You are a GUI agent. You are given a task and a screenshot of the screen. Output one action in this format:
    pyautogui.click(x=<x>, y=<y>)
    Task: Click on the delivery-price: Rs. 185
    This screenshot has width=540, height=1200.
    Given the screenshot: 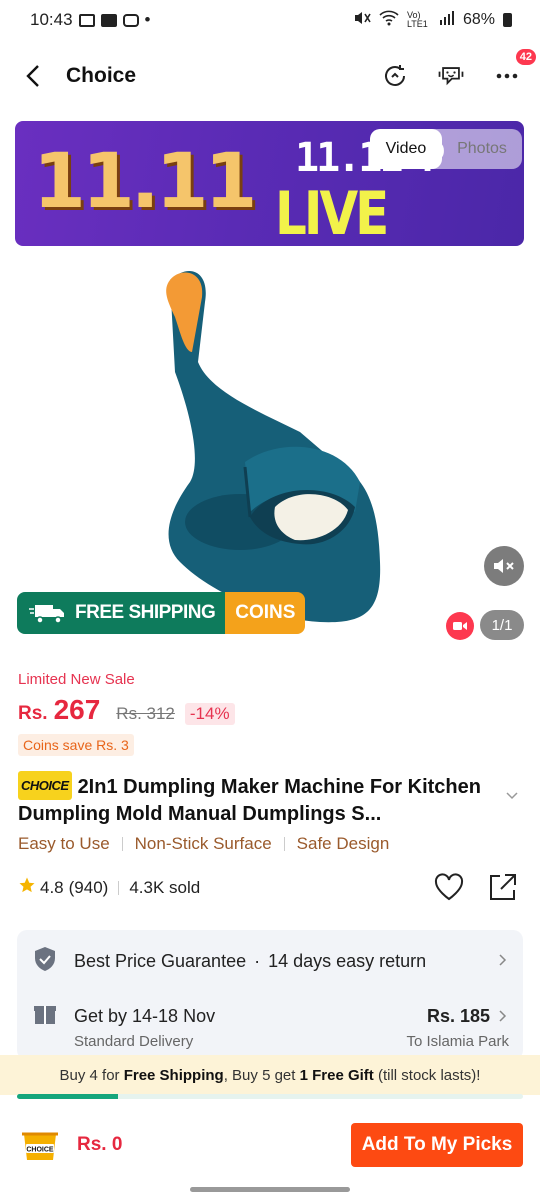 What is the action you would take?
    pyautogui.click(x=458, y=1016)
    